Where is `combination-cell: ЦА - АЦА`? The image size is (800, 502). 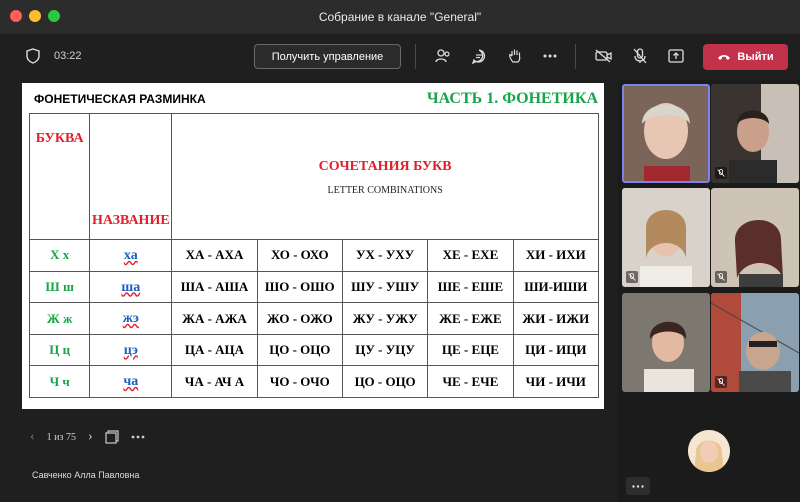
combination-cell: ЦА - АЦА is located at coordinates (214, 350).